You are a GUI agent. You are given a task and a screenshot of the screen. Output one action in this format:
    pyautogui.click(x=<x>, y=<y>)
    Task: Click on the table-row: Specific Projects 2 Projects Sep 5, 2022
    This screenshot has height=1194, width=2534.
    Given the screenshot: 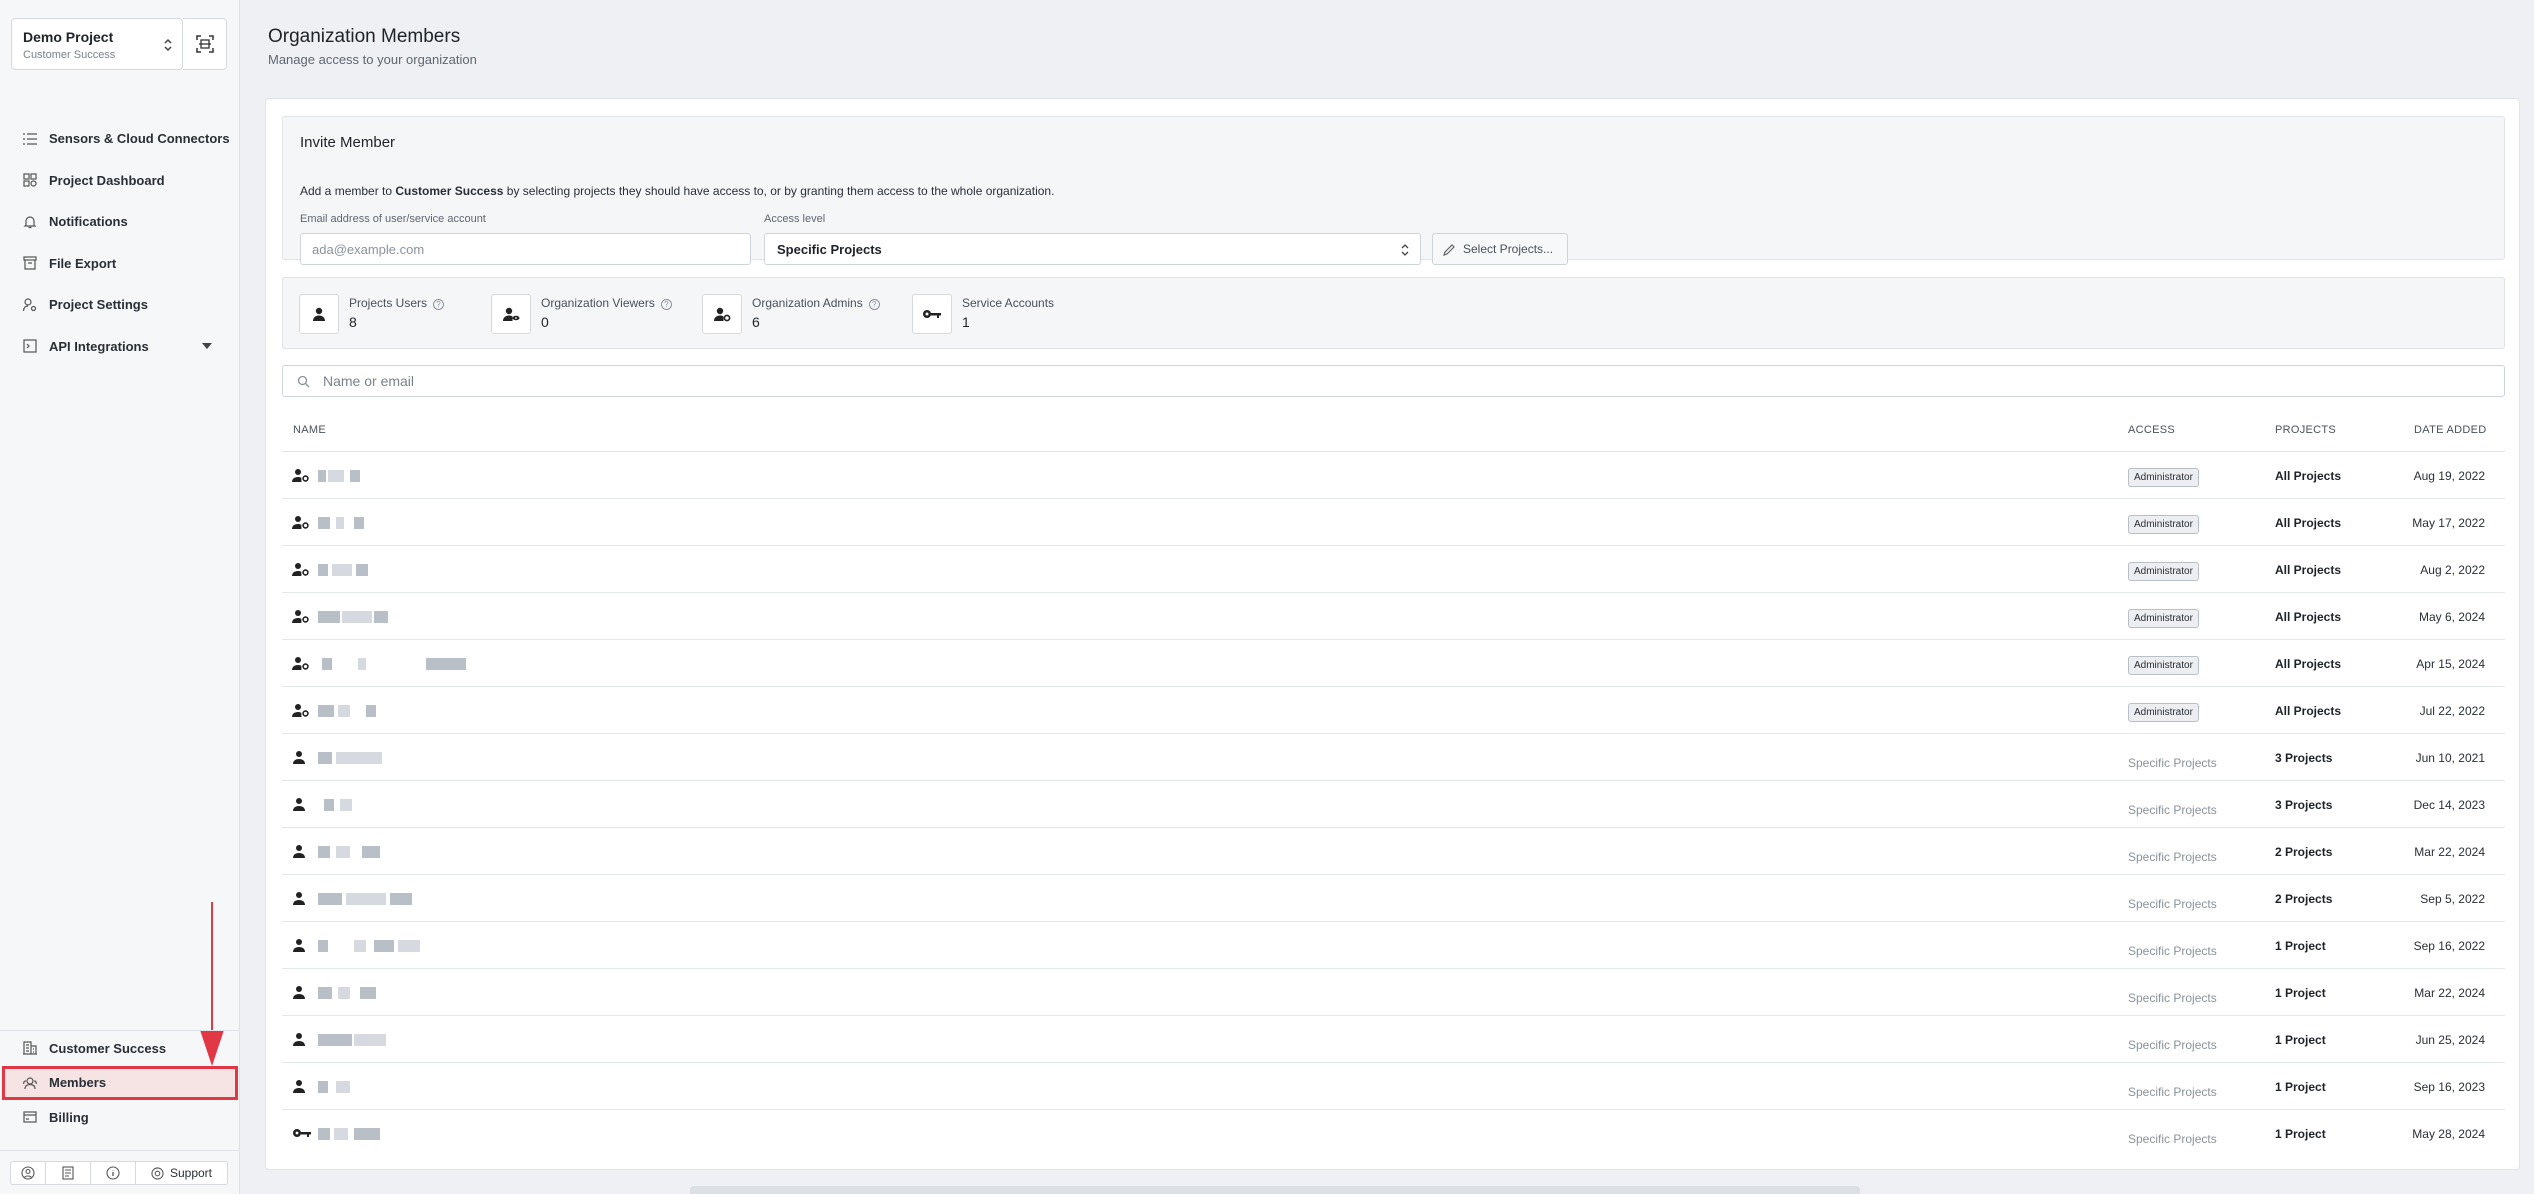 What is the action you would take?
    pyautogui.click(x=1393, y=898)
    